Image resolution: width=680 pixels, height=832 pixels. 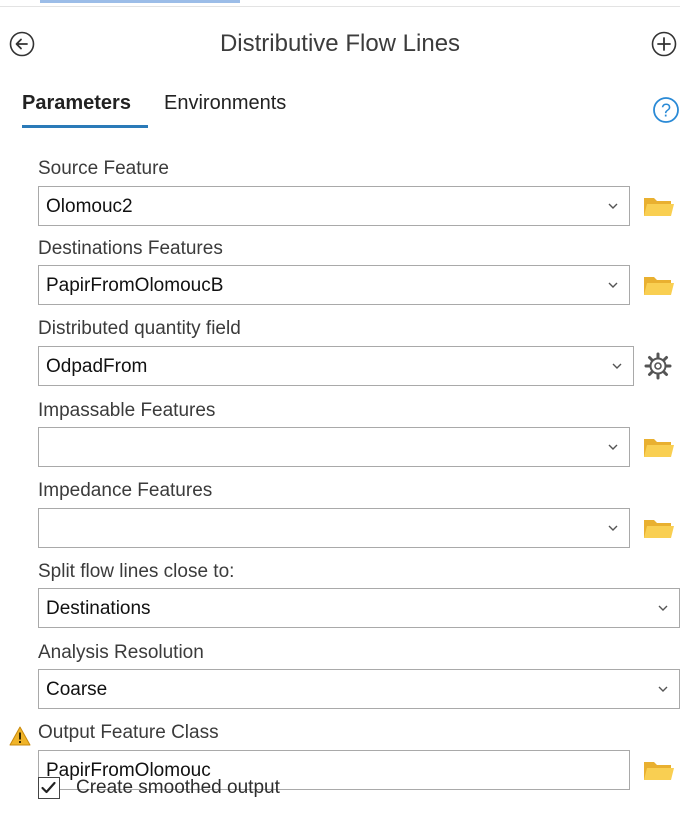 What do you see at coordinates (334, 285) in the screenshot?
I see `destinations-features-combo: PapirFromOlomoucB` at bounding box center [334, 285].